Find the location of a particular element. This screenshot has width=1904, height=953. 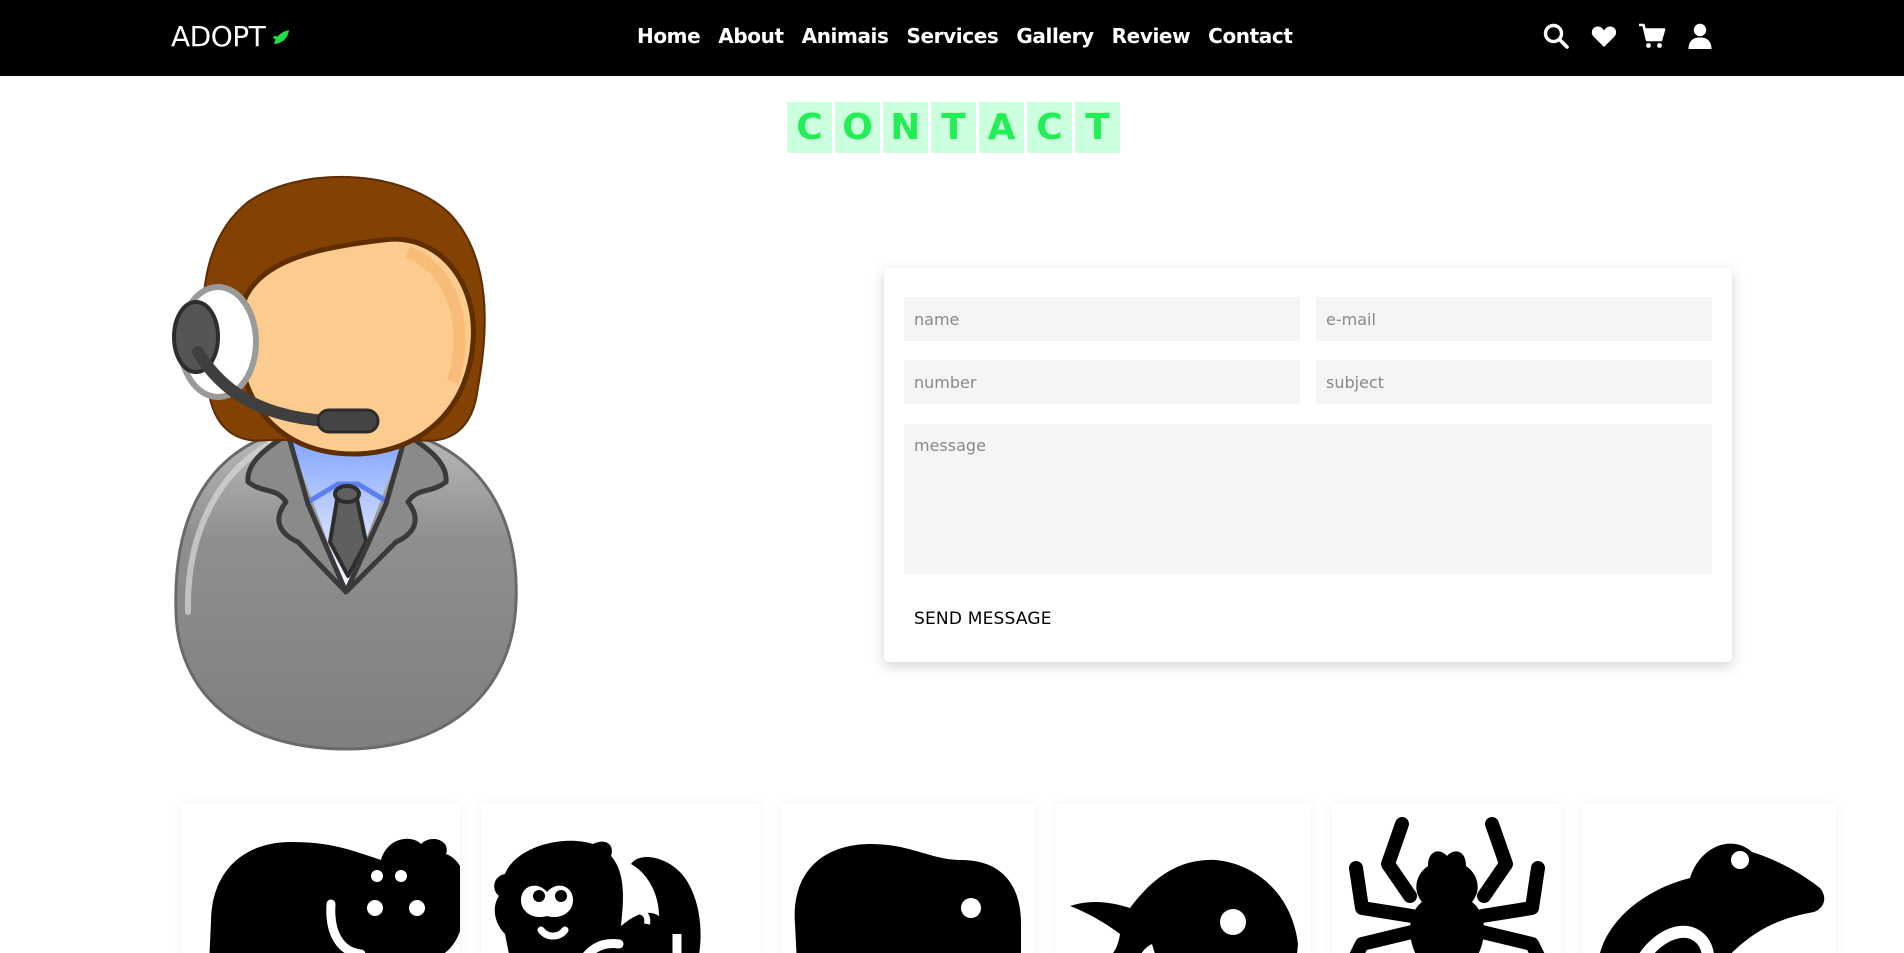

seal-icon is located at coordinates (907, 898).